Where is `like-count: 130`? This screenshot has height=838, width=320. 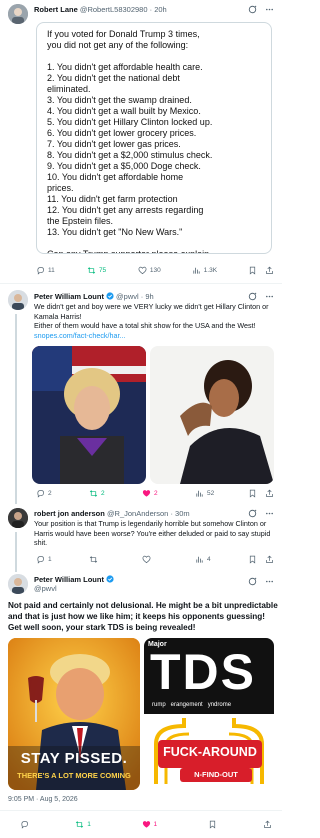 like-count: 130 is located at coordinates (155, 270).